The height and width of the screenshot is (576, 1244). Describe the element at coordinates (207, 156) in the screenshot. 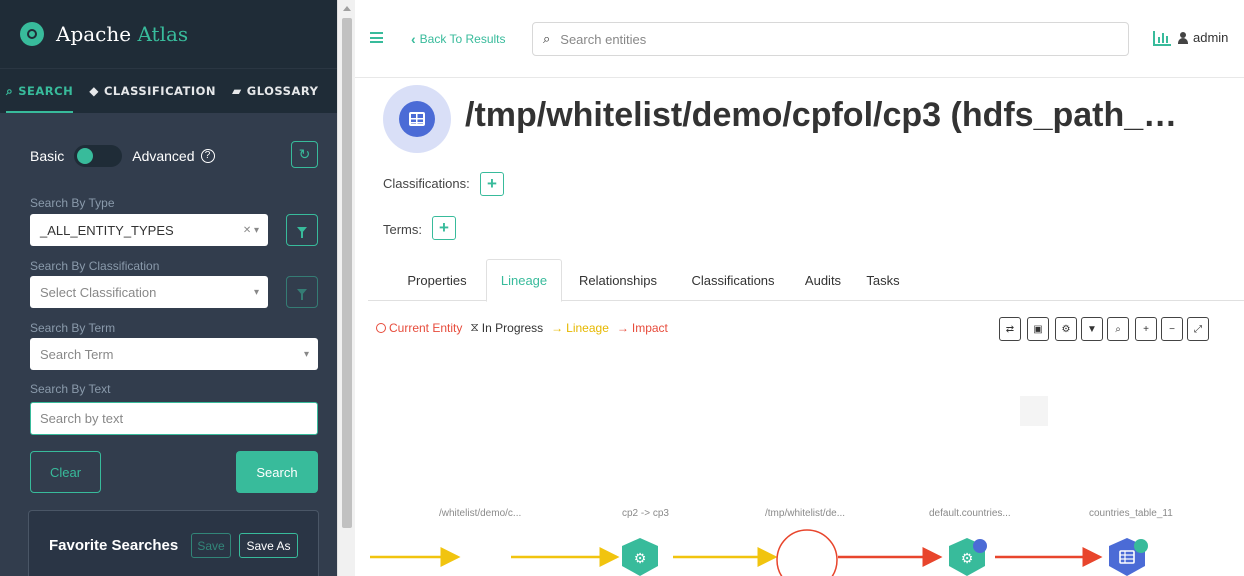

I see `help-icon: ?` at that location.